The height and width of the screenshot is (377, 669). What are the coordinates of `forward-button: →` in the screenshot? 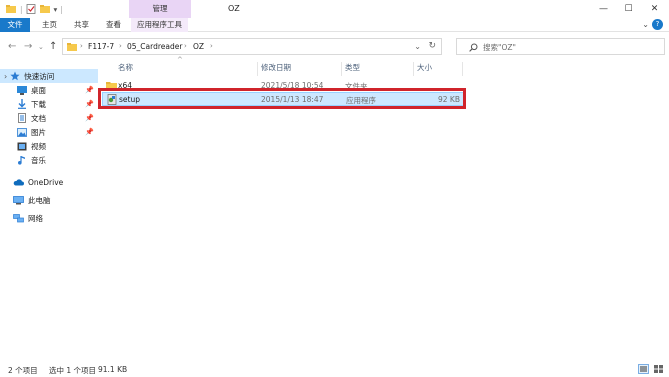 It's located at (28, 46).